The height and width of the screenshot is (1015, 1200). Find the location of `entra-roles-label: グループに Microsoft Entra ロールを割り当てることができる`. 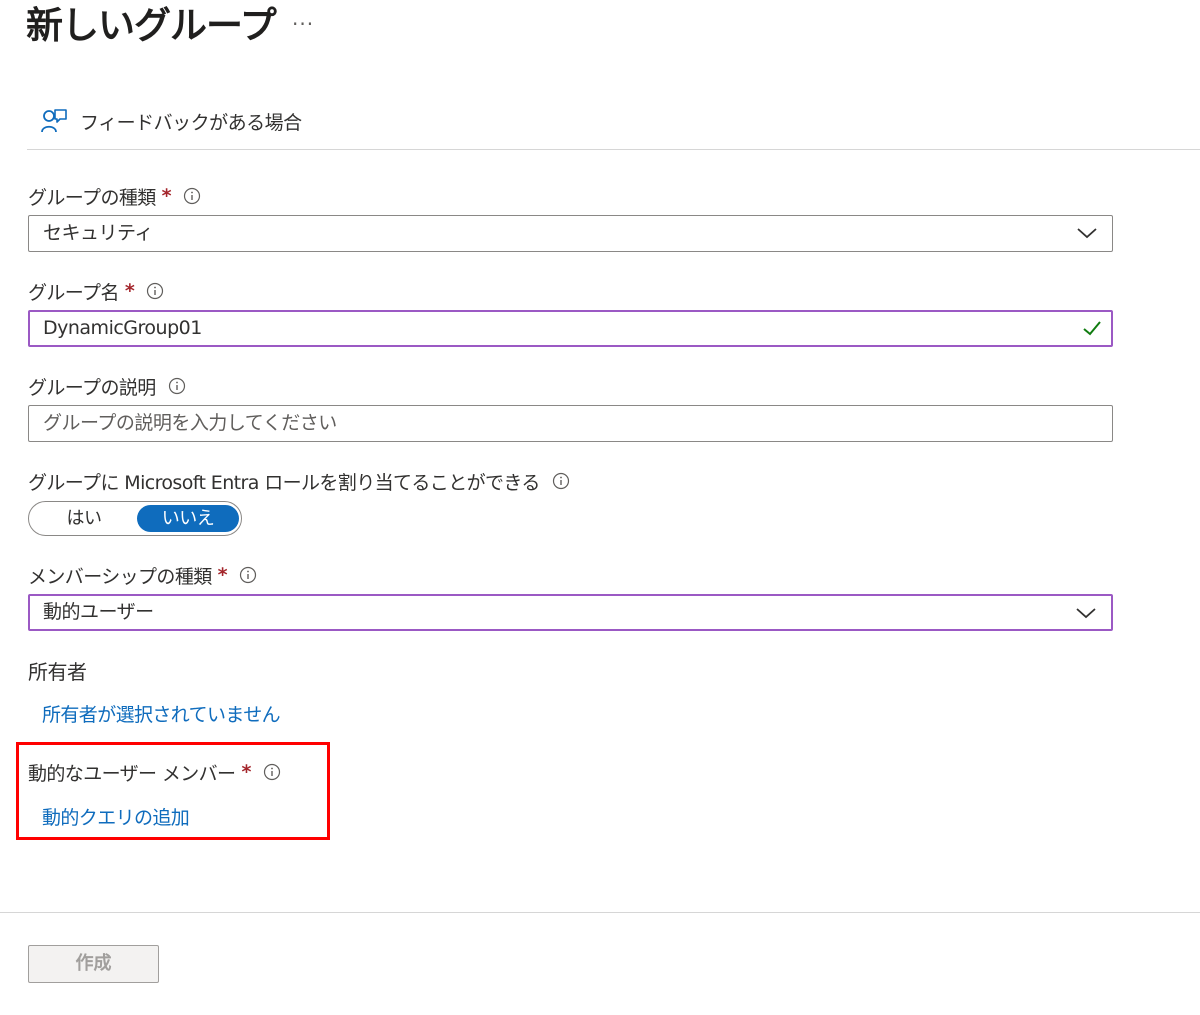

entra-roles-label: グループに Microsoft Entra ロールを割り当てることができる is located at coordinates (299, 481).